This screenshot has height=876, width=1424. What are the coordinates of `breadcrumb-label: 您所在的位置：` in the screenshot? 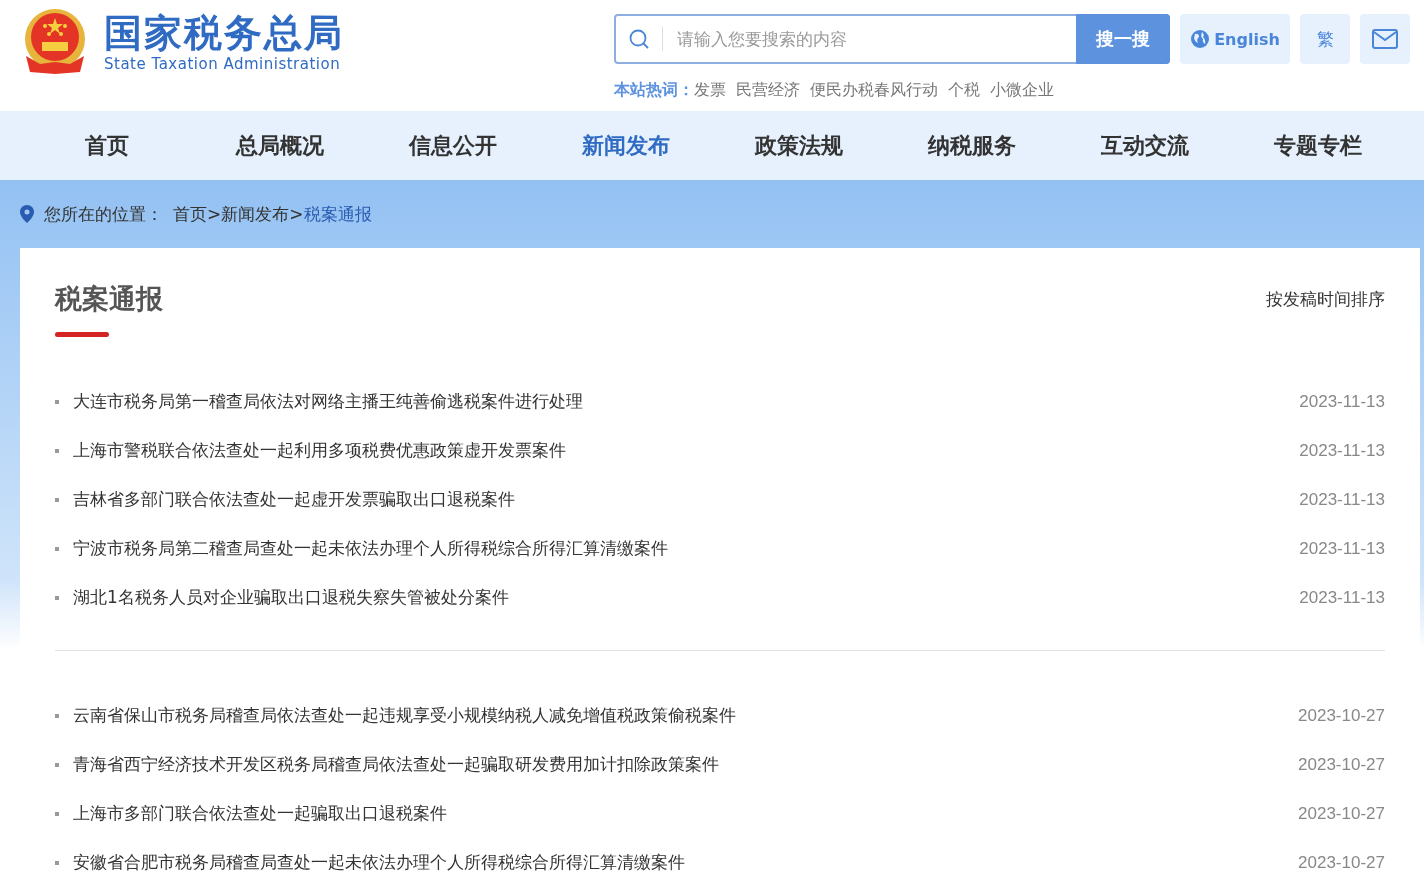 It's located at (103, 214).